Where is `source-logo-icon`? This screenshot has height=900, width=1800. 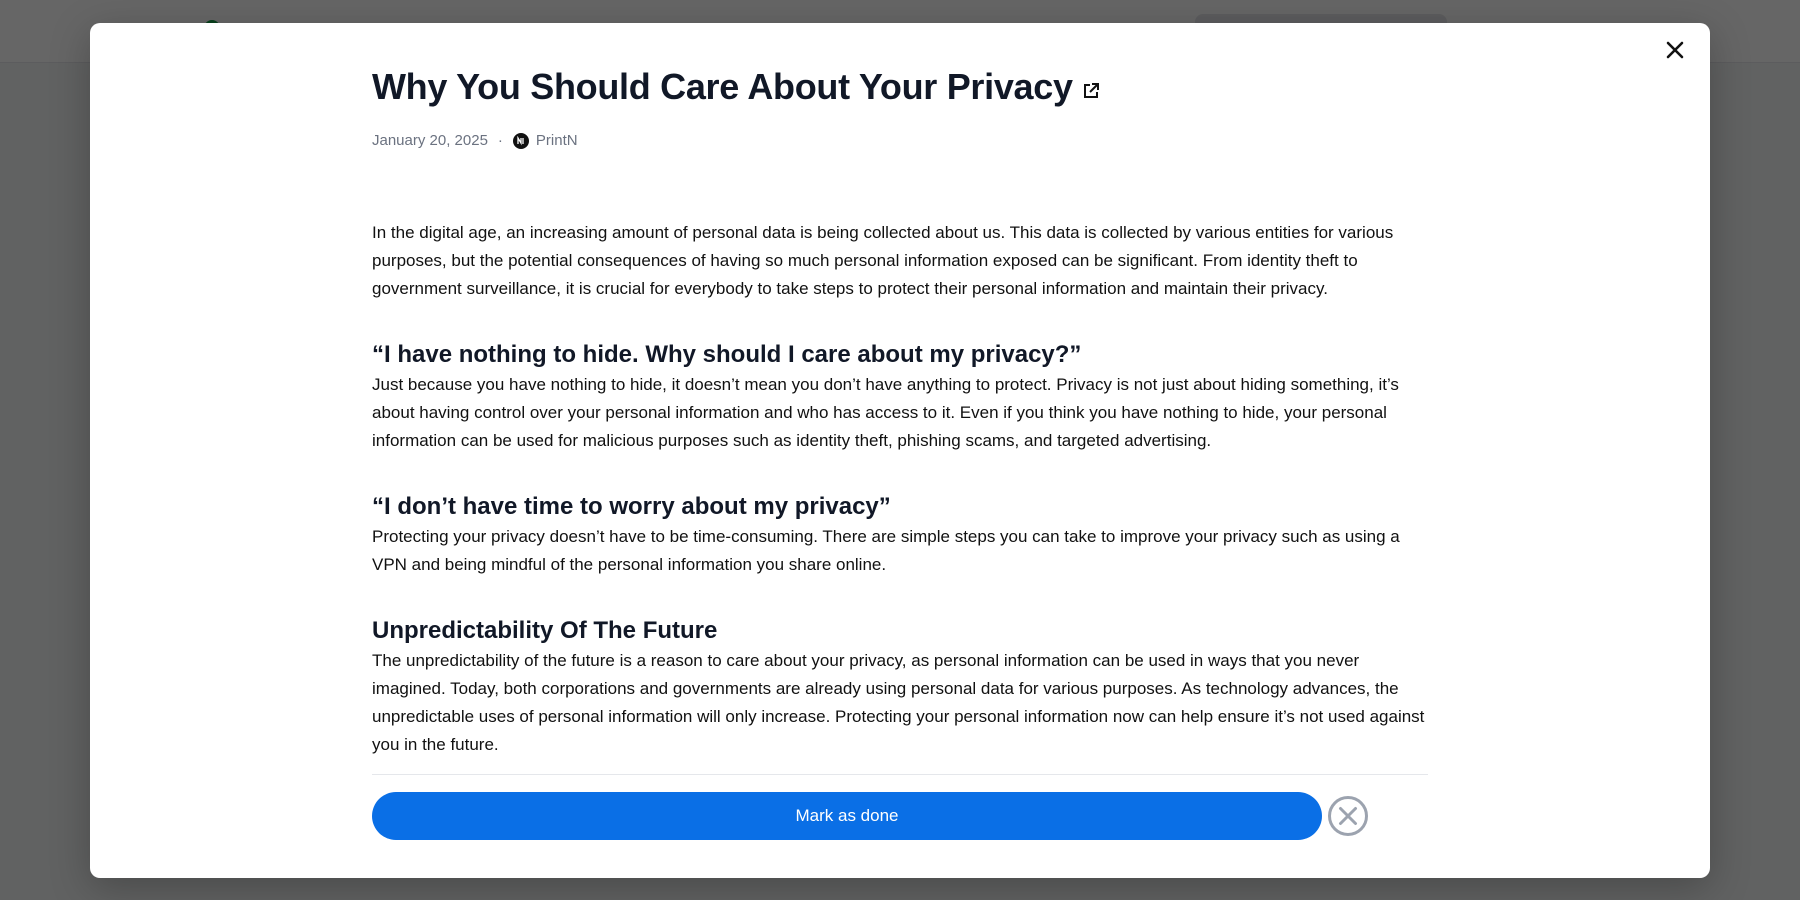
source-logo-icon is located at coordinates (520, 140).